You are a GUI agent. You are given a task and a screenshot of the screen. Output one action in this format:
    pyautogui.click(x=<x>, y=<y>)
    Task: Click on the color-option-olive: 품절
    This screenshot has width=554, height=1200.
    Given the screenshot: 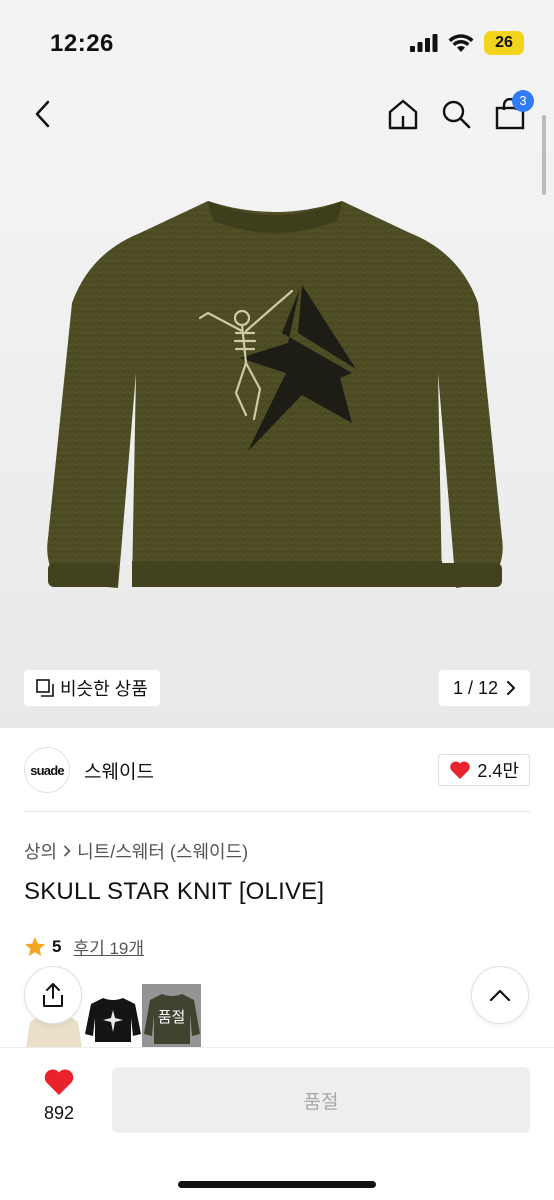 What is the action you would take?
    pyautogui.click(x=171, y=1016)
    